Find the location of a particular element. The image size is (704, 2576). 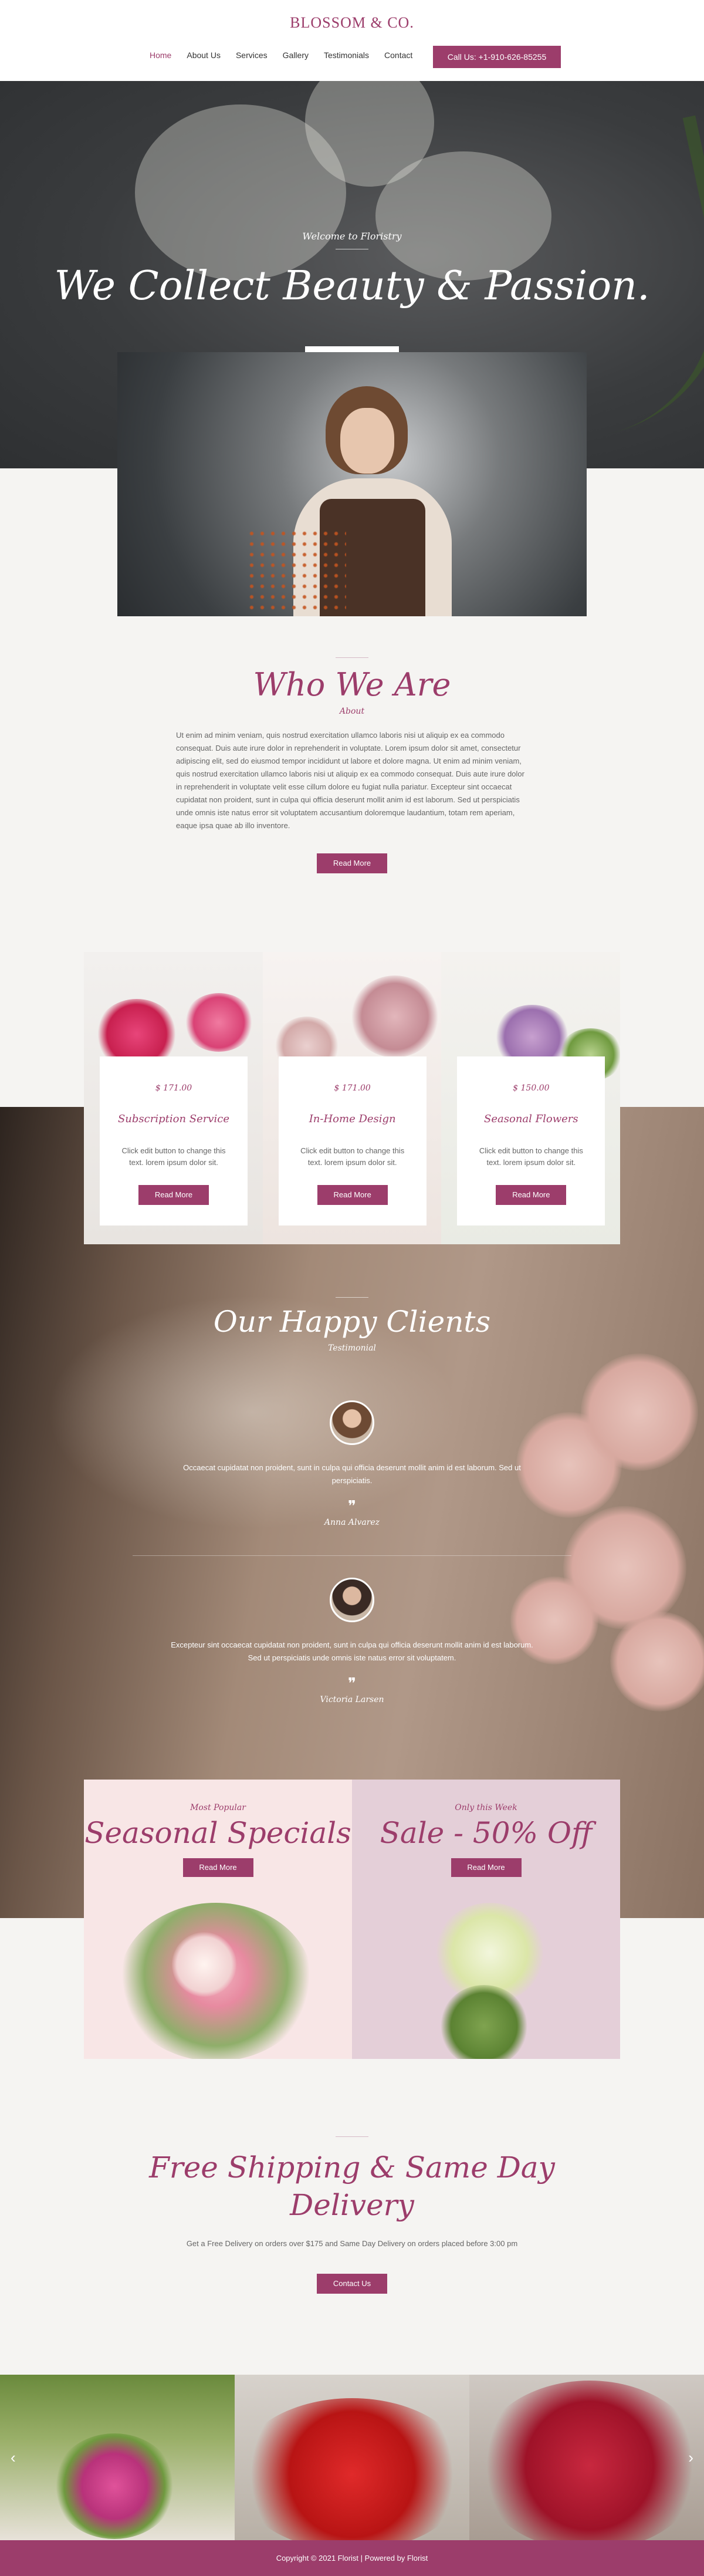

promo-seasonal-specials: Most Popular Seasonal Specials Read More is located at coordinates (218, 1920).